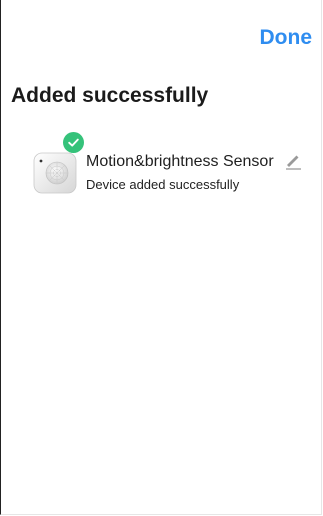  I want to click on check-circle-icon, so click(73, 142).